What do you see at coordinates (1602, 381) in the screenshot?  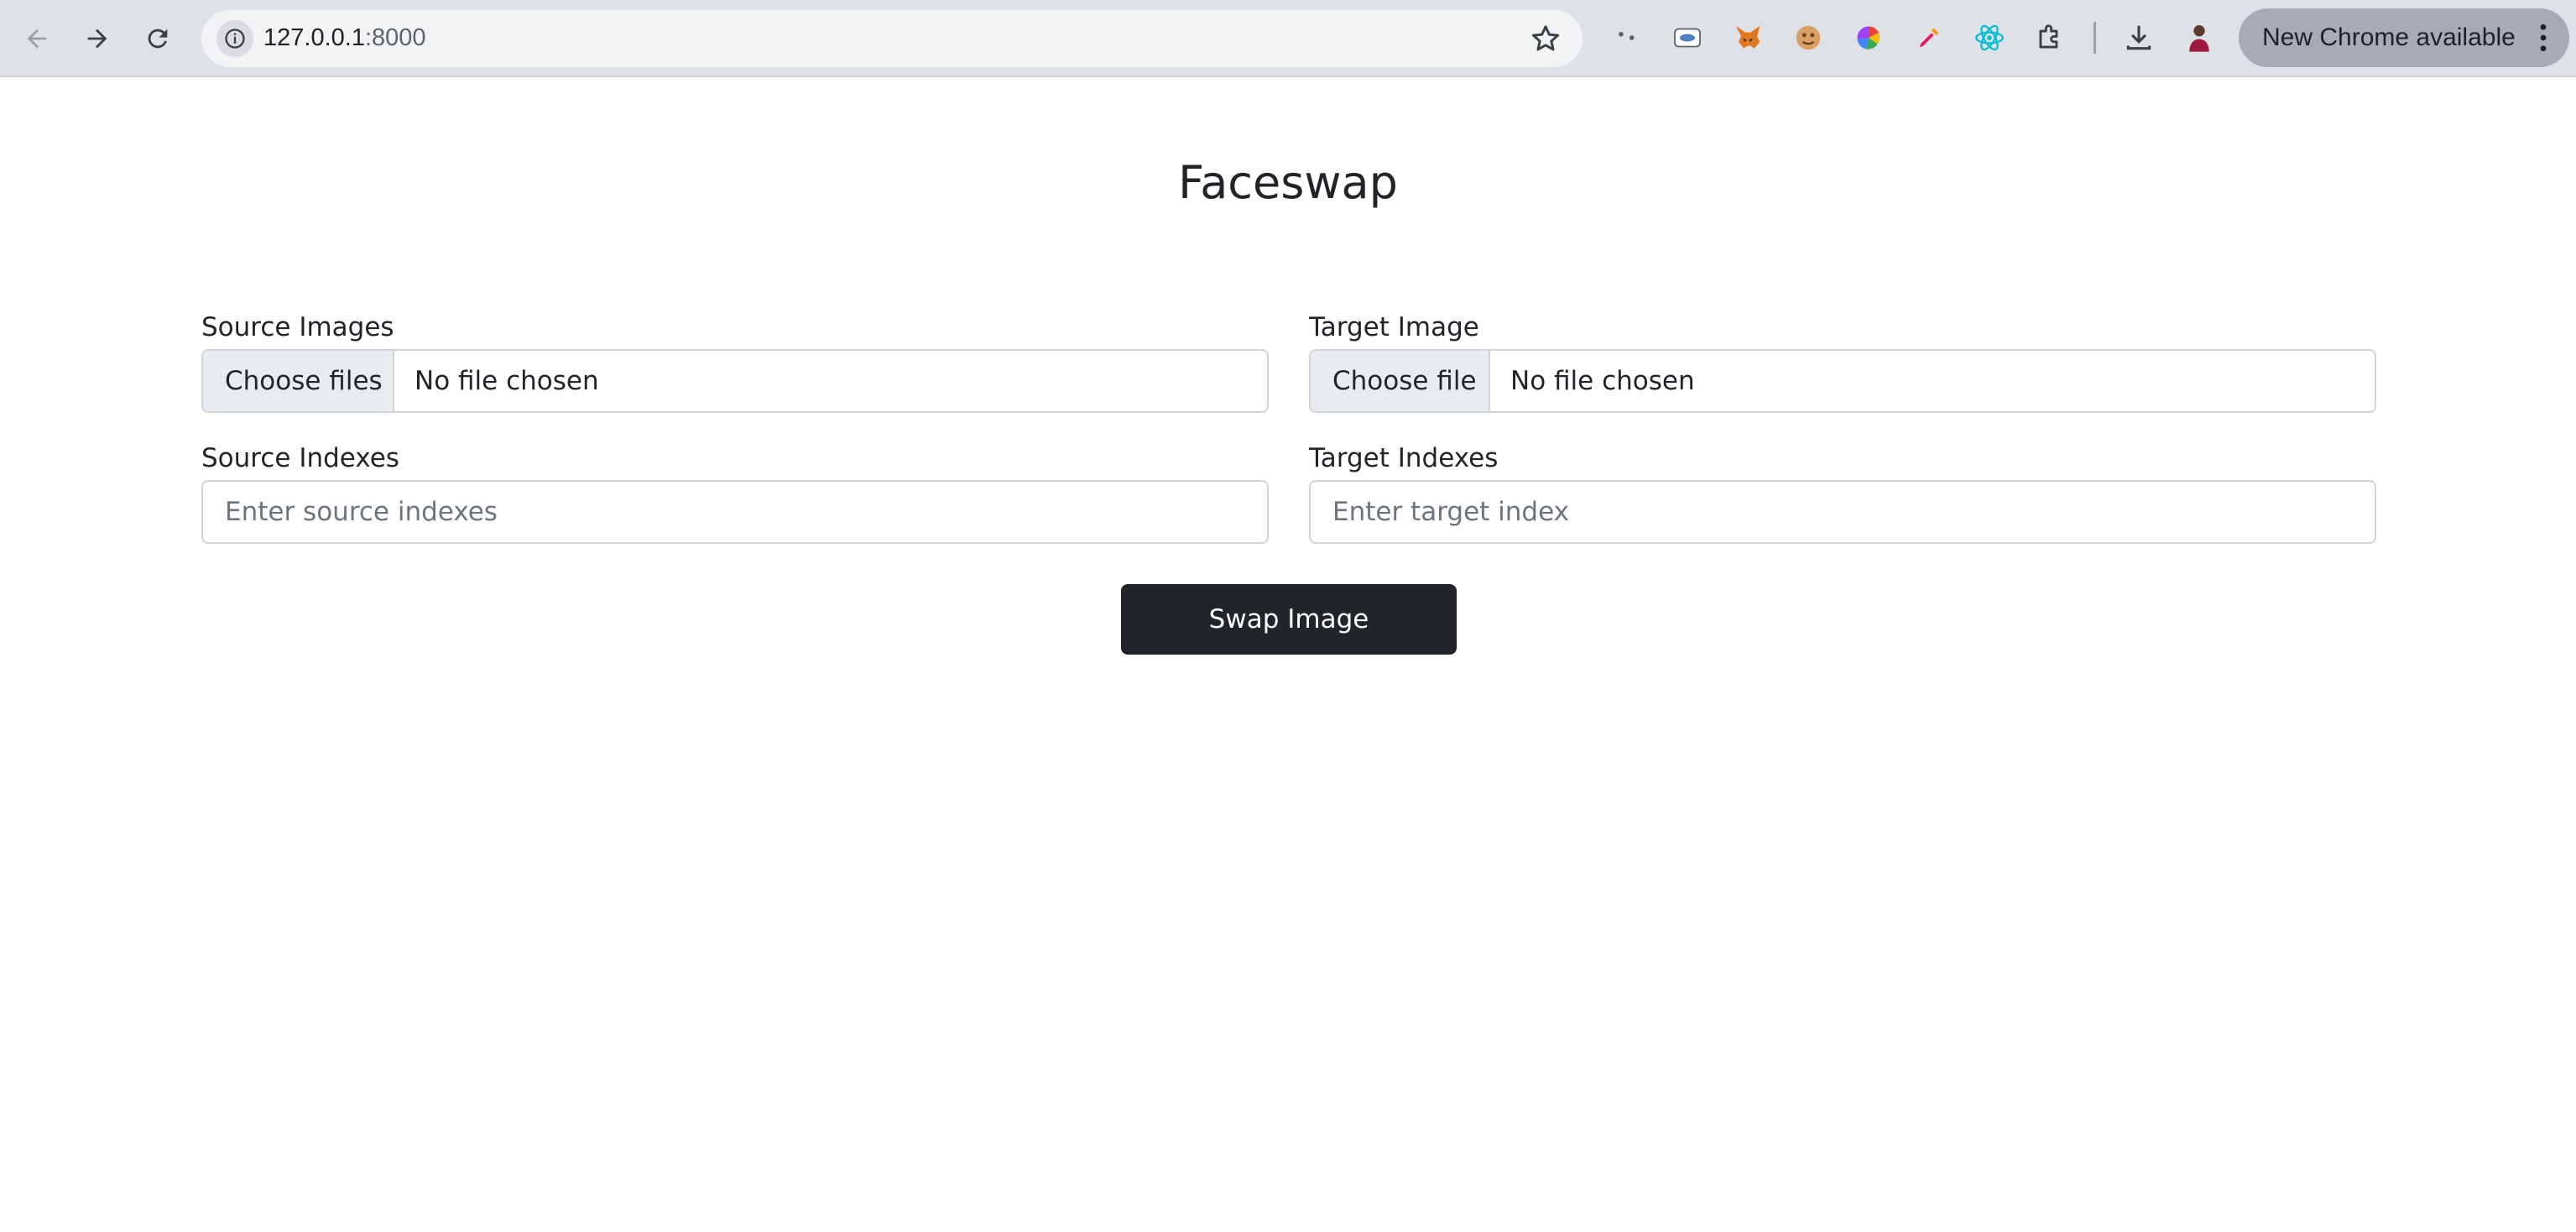 I see `target-file-status: No file chosen` at bounding box center [1602, 381].